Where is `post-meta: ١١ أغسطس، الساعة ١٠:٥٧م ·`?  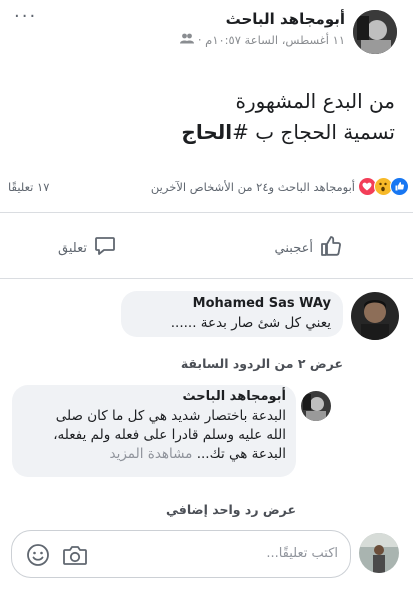 post-meta: ١١ أغسطس، الساعة ١٠:٥٧م · is located at coordinates (262, 40).